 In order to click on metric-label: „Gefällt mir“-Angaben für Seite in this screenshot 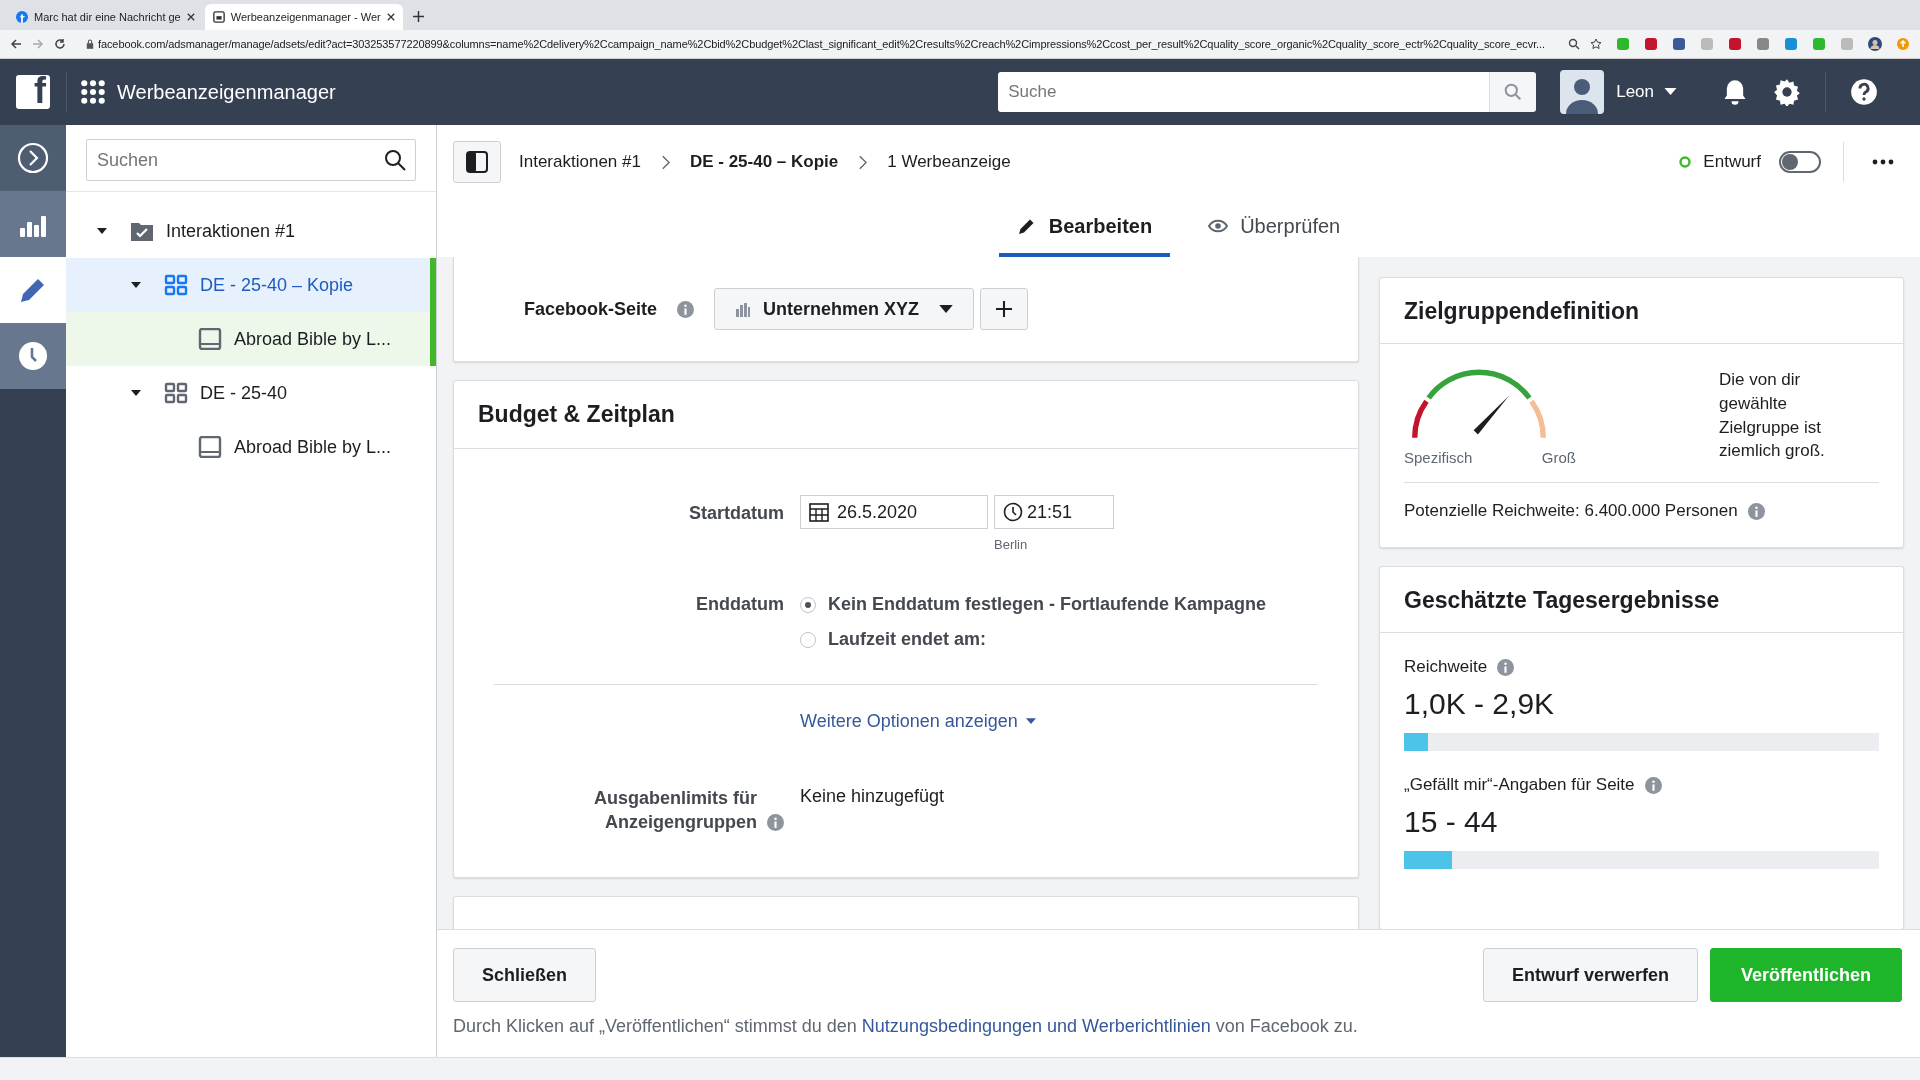, I will do `click(1519, 785)`.